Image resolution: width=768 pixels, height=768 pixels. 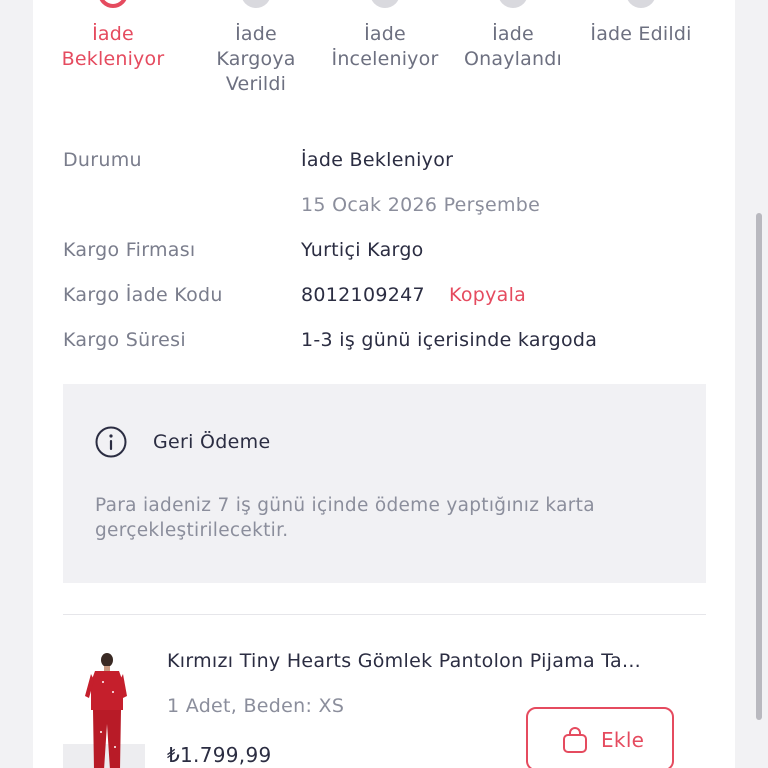 What do you see at coordinates (377, 160) in the screenshot?
I see `status-value: İade Bekleniyor` at bounding box center [377, 160].